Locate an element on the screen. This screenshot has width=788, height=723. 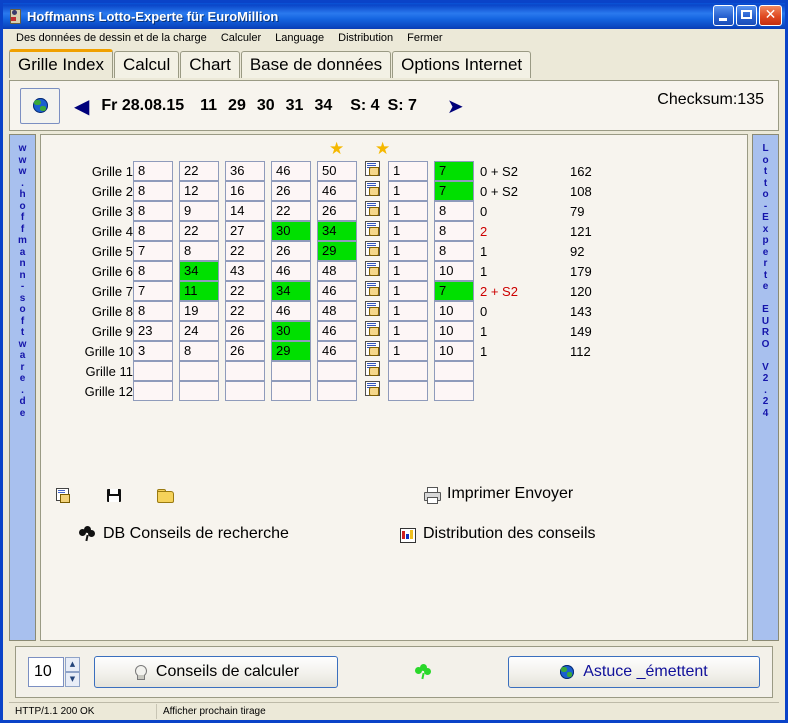
send-tips-button: Astuce _émettent is located at coordinates (634, 672).